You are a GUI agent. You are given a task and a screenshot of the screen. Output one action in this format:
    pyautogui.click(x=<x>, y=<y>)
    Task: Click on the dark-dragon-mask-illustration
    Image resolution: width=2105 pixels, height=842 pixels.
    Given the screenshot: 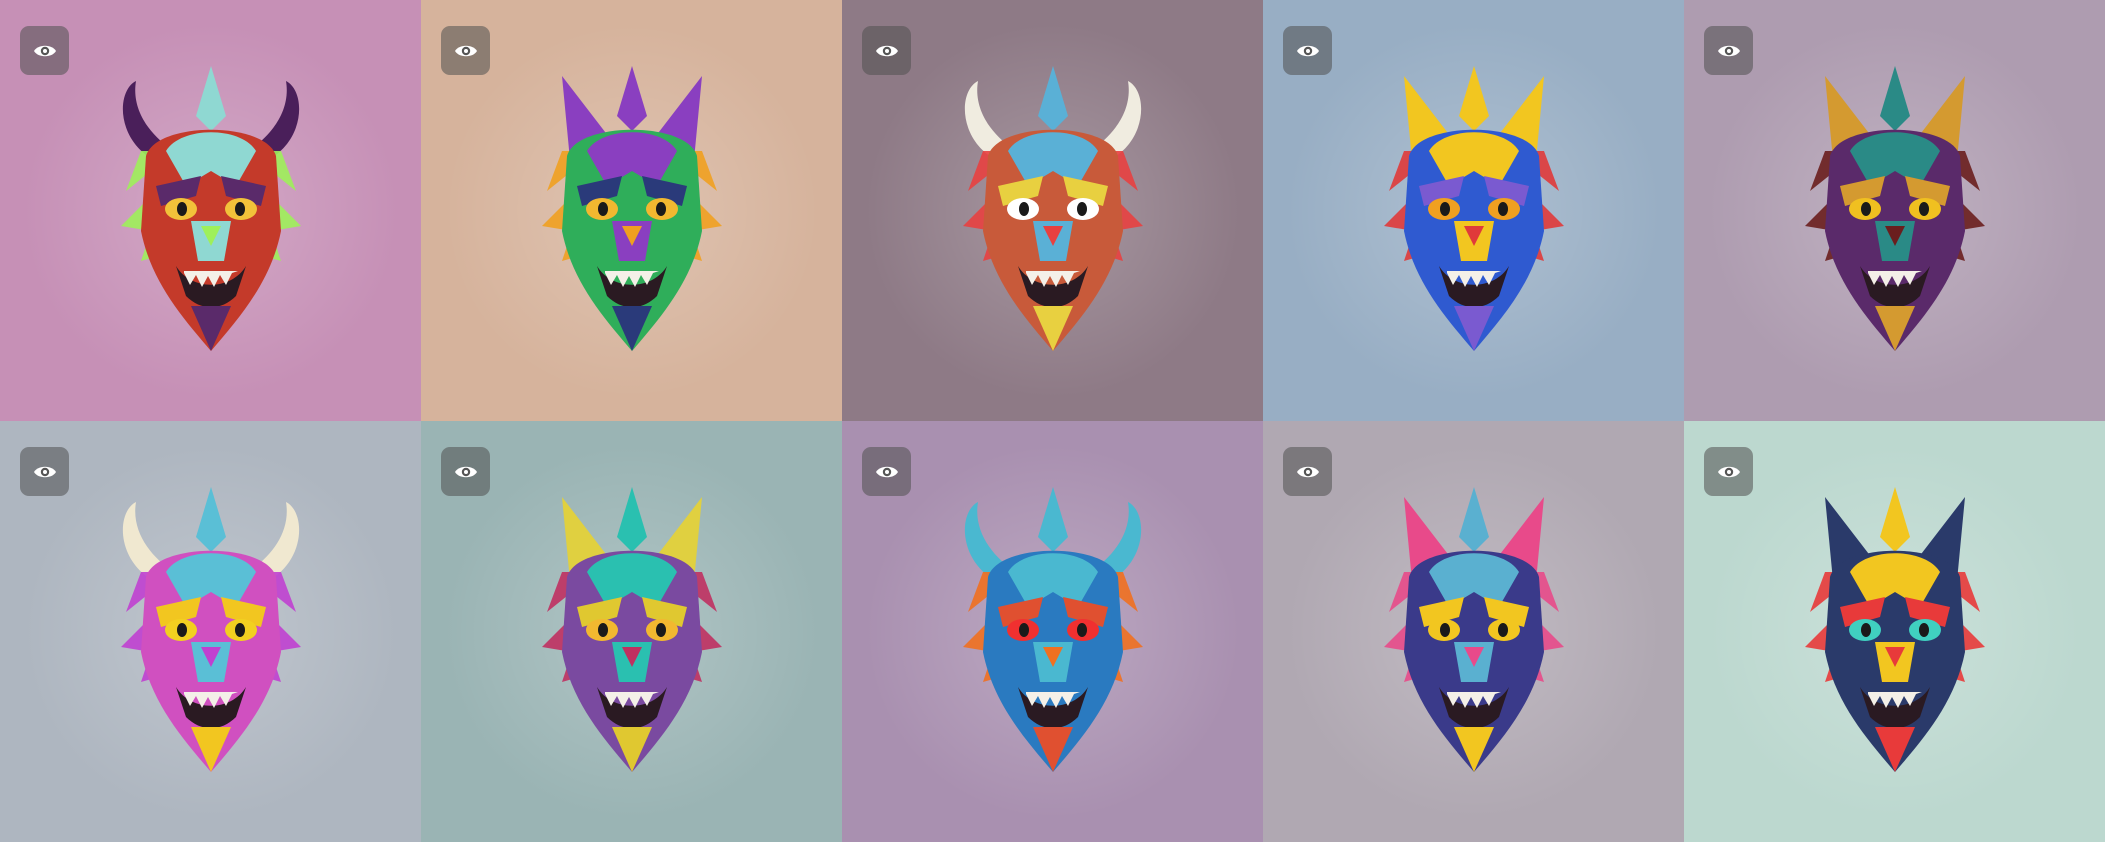 What is the action you would take?
    pyautogui.click(x=1894, y=208)
    